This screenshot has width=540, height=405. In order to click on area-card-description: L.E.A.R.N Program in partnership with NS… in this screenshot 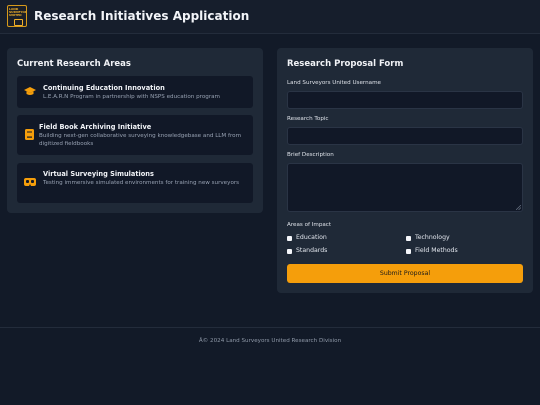, I will do `click(131, 97)`.